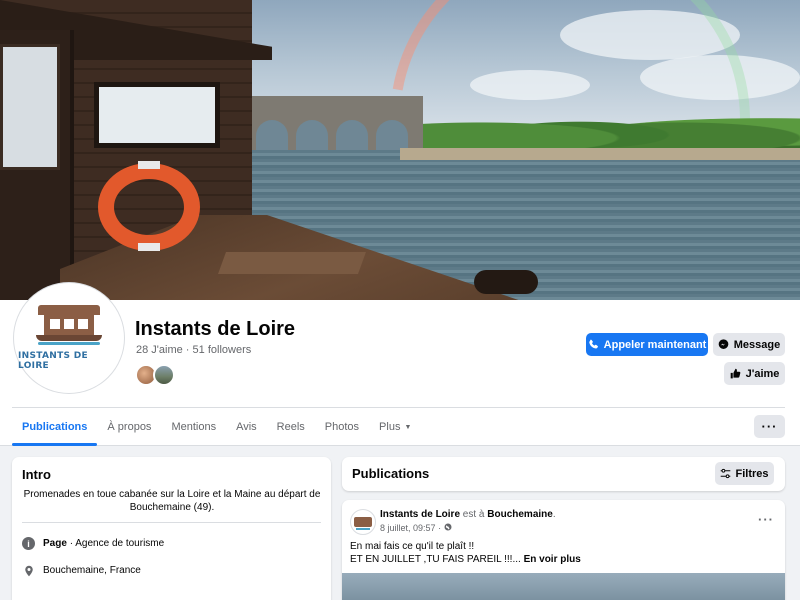  What do you see at coordinates (408, 528) in the screenshot?
I see `post-date: 8 juillet, 09:57` at bounding box center [408, 528].